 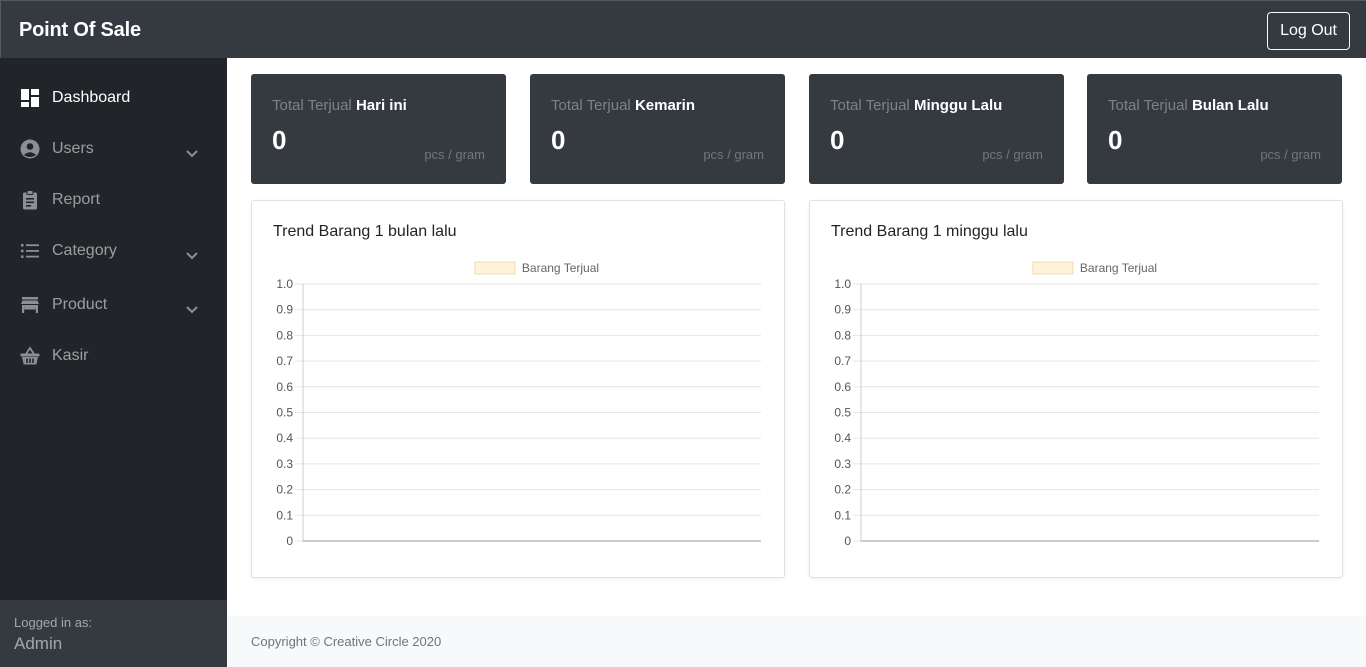 I want to click on logged-in-user: Admin, so click(x=38, y=643).